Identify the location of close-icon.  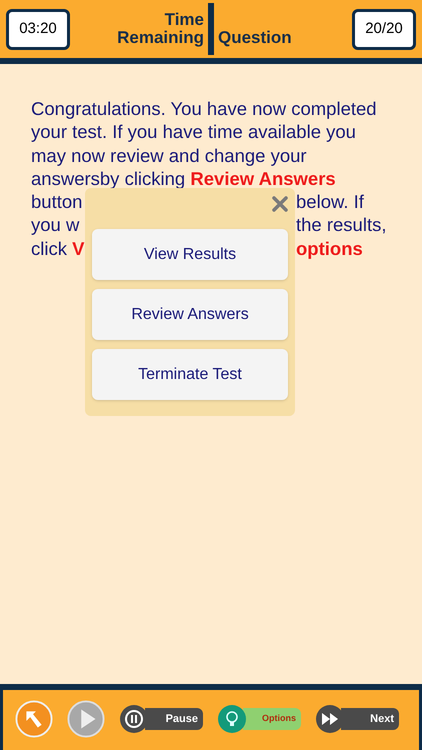
(280, 204).